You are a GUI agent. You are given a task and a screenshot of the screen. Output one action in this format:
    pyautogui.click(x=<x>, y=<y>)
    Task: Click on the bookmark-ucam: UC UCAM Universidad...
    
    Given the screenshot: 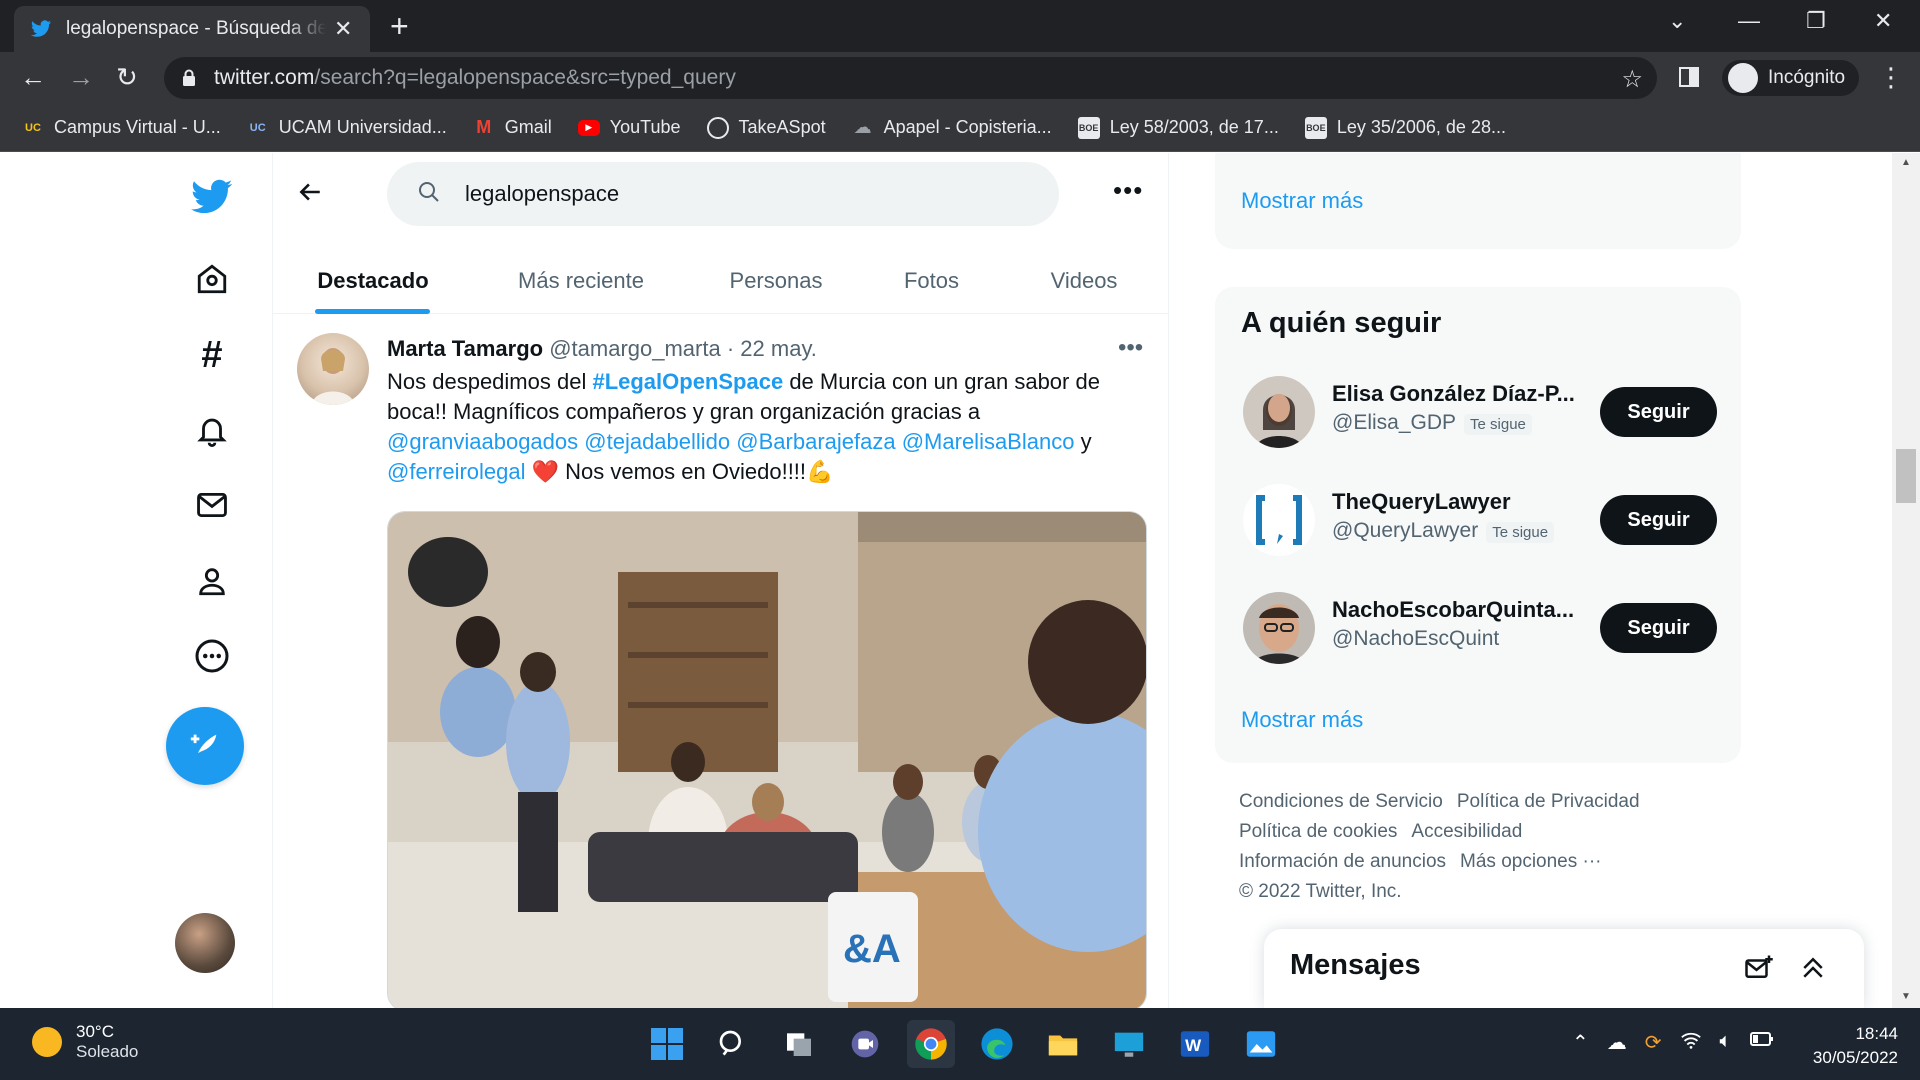 What is the action you would take?
    pyautogui.click(x=347, y=128)
    